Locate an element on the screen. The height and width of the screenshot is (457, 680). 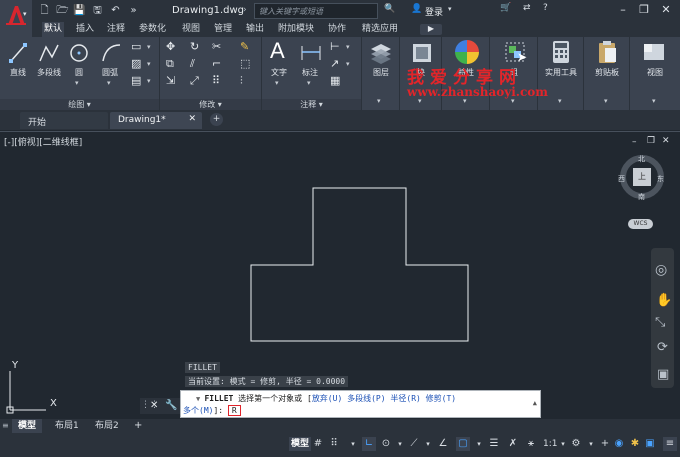
customization-icon: ≡ is located at coordinates (670, 444).